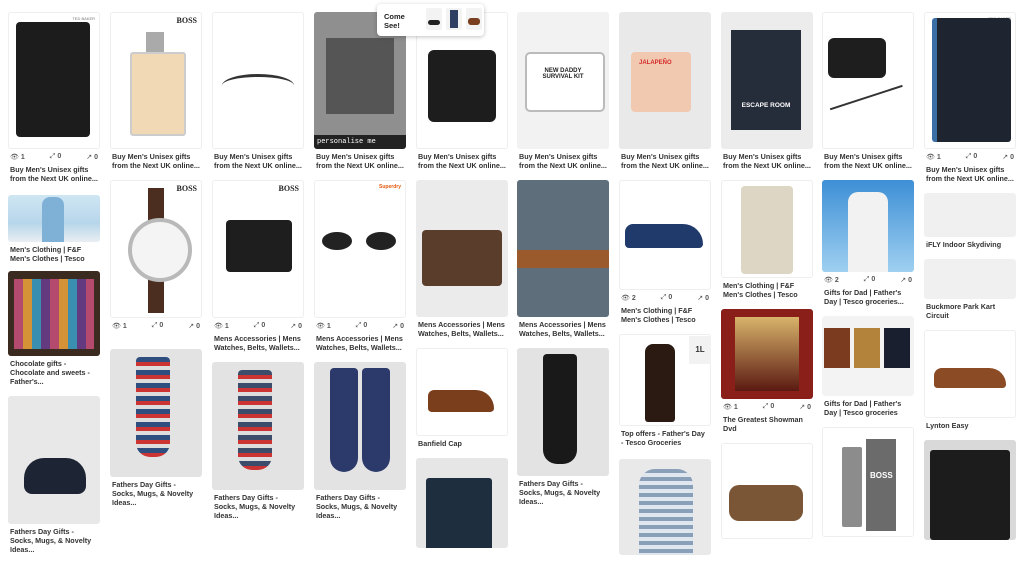 Image resolution: width=1024 pixels, height=570 pixels. Describe the element at coordinates (970, 425) in the screenshot. I see `pin-title: Lynton Easy` at that location.